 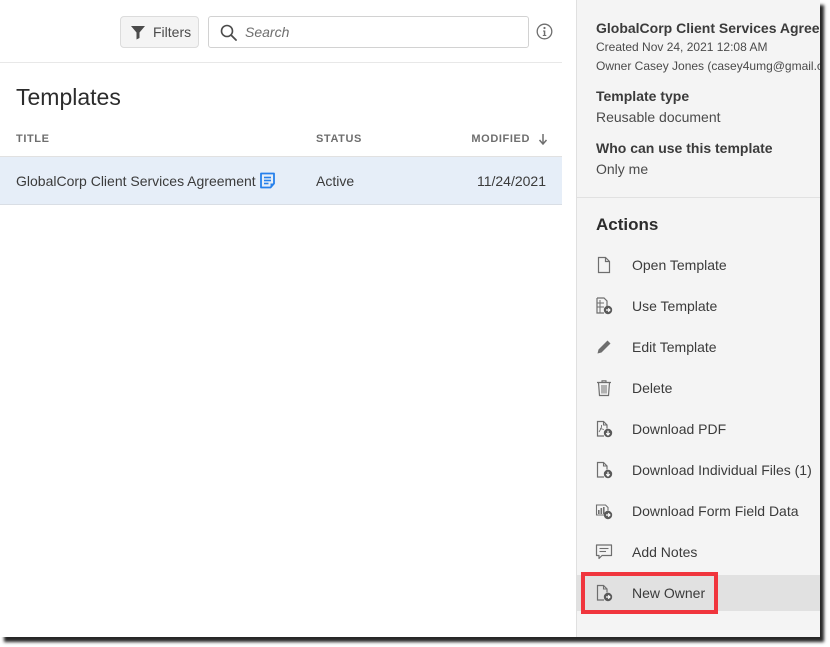 I want to click on row-status: Active, so click(x=335, y=181).